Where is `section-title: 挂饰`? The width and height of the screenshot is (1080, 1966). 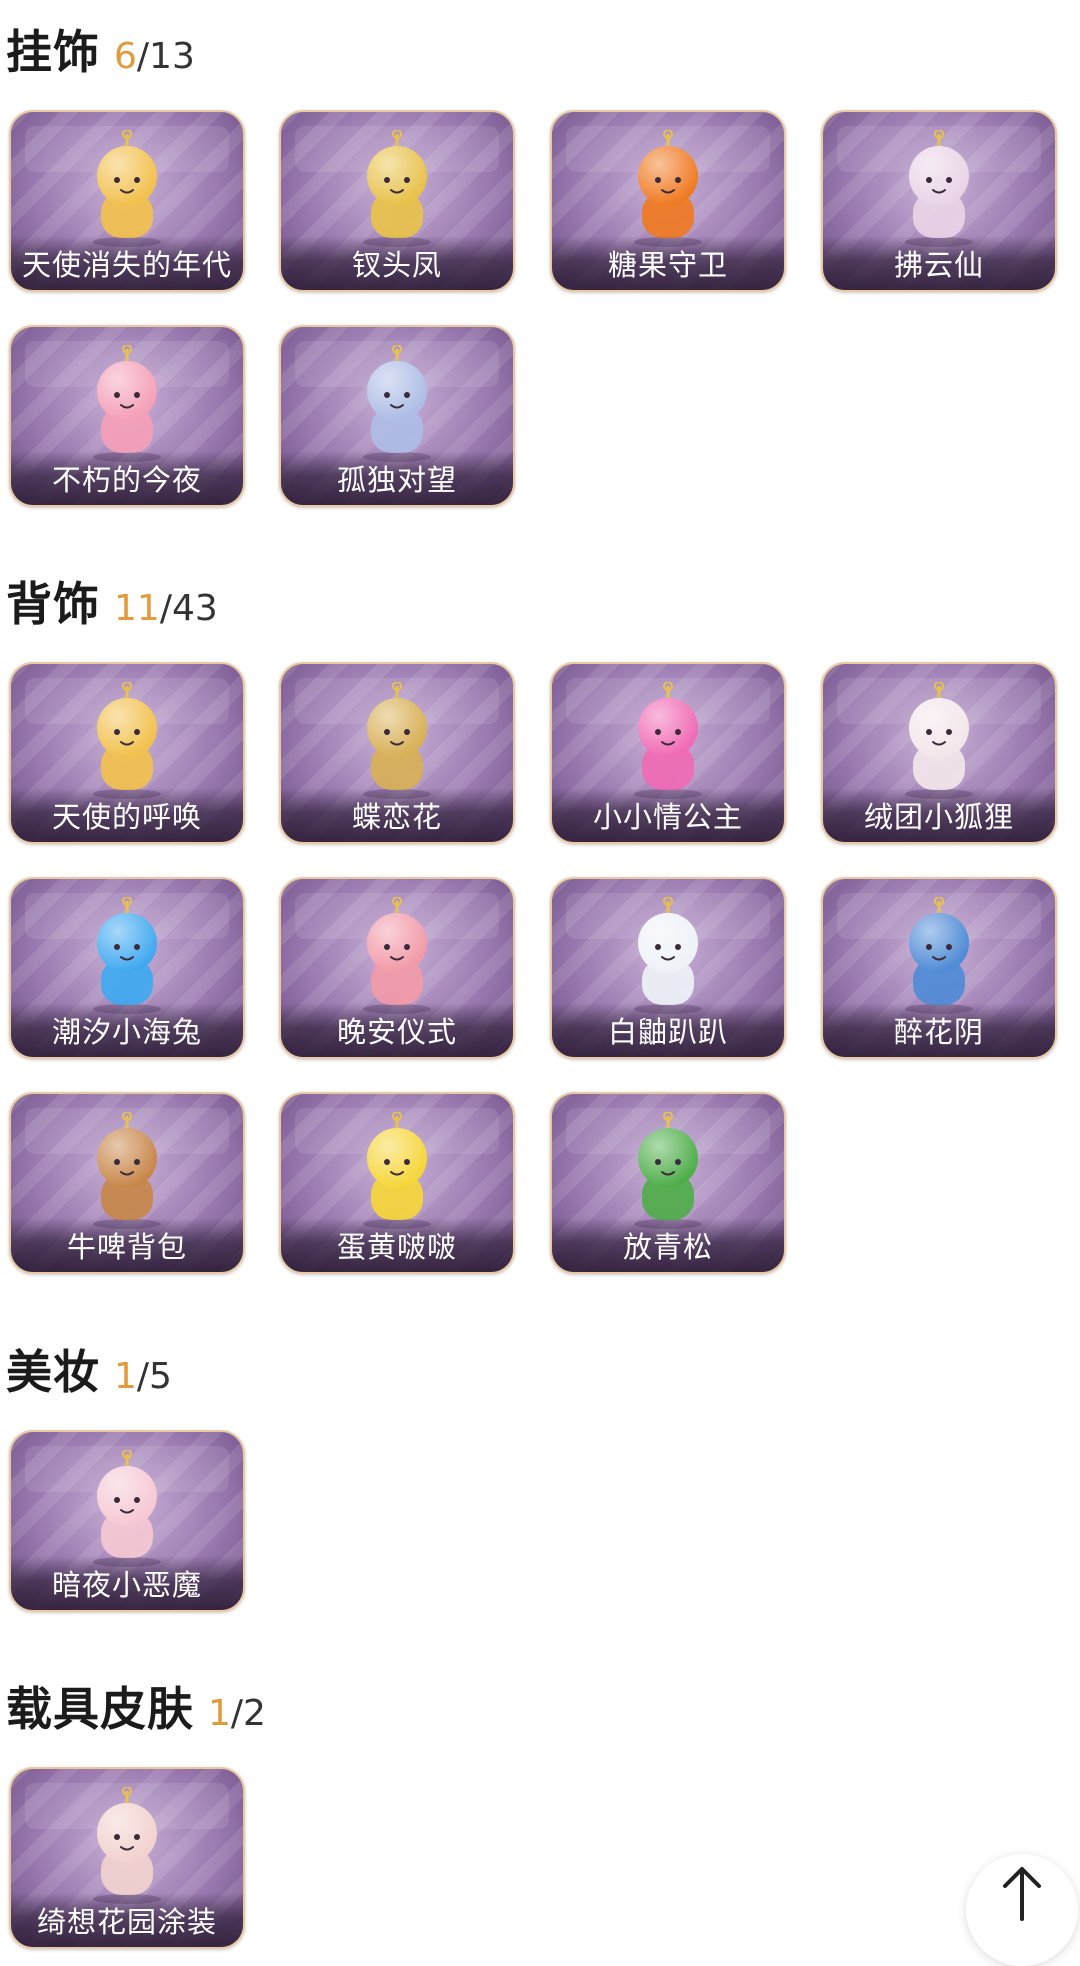
section-title: 挂饰 is located at coordinates (53, 52).